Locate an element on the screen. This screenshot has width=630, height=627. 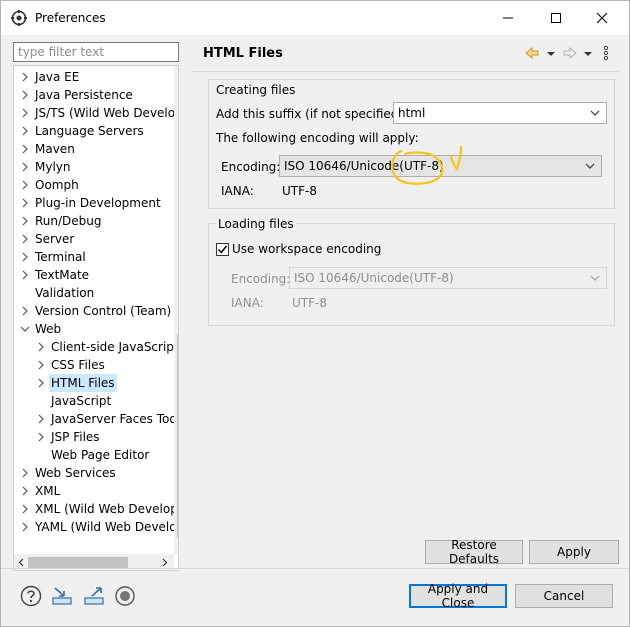
tree-item-label: Plug-in Development is located at coordinates (98, 203).